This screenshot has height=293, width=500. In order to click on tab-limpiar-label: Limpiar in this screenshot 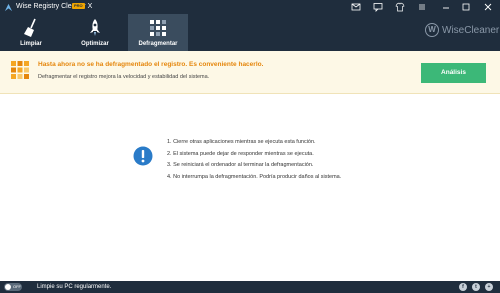, I will do `click(31, 44)`.